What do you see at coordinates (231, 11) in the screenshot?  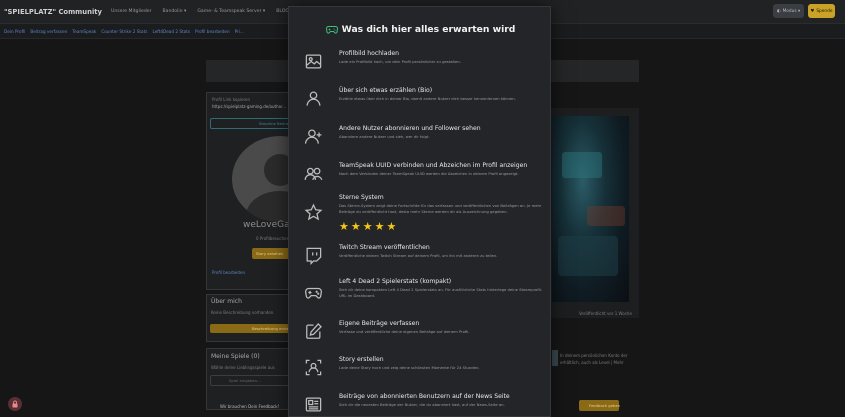 I see `nav-servers: Game- & Teamspeak Server ▾` at bounding box center [231, 11].